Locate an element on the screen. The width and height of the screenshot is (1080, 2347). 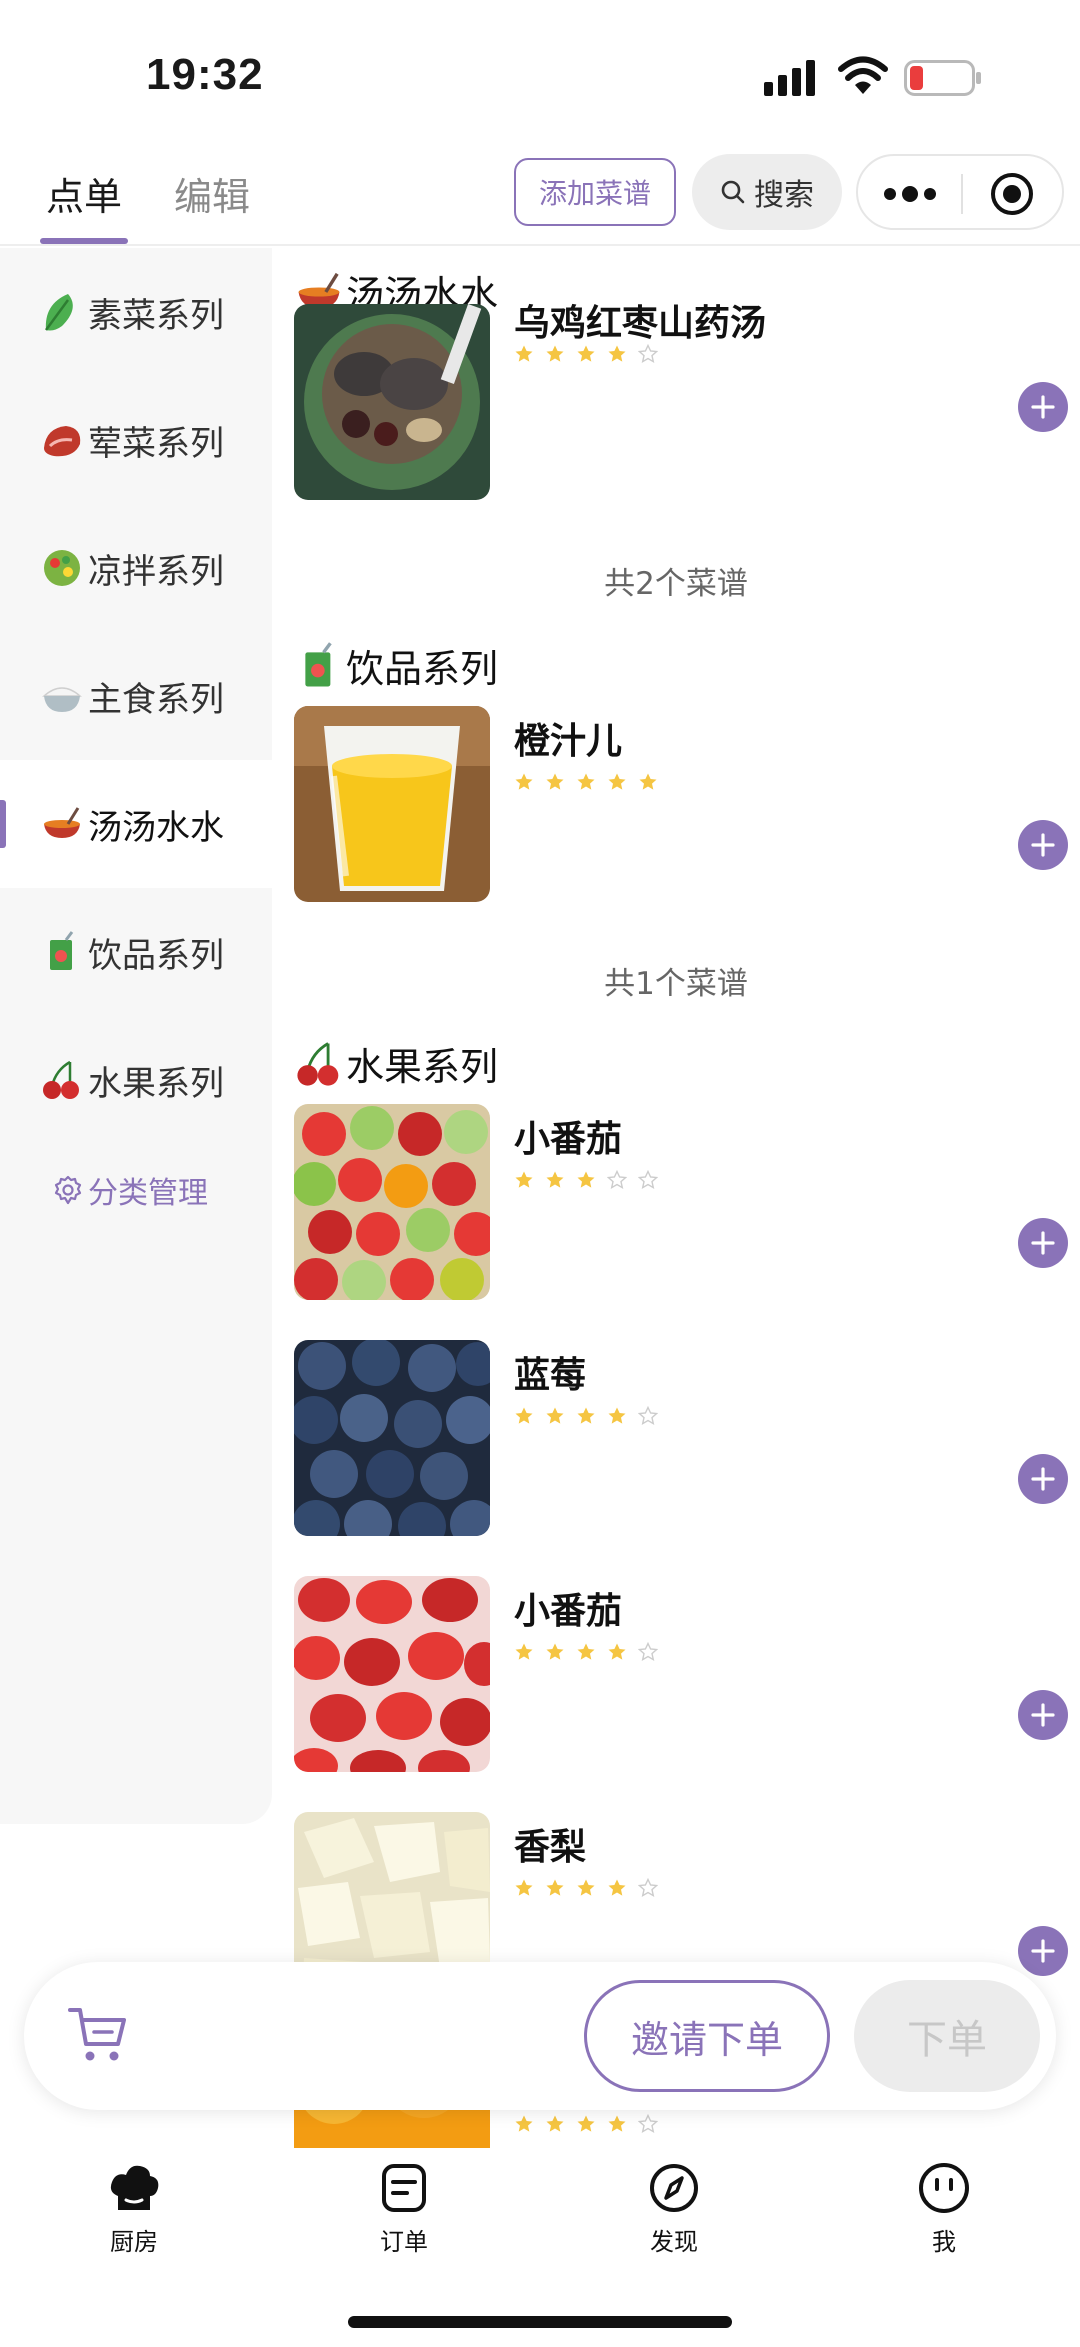
sidebar-item-meat: 荤菜系列 is located at coordinates (136, 440).